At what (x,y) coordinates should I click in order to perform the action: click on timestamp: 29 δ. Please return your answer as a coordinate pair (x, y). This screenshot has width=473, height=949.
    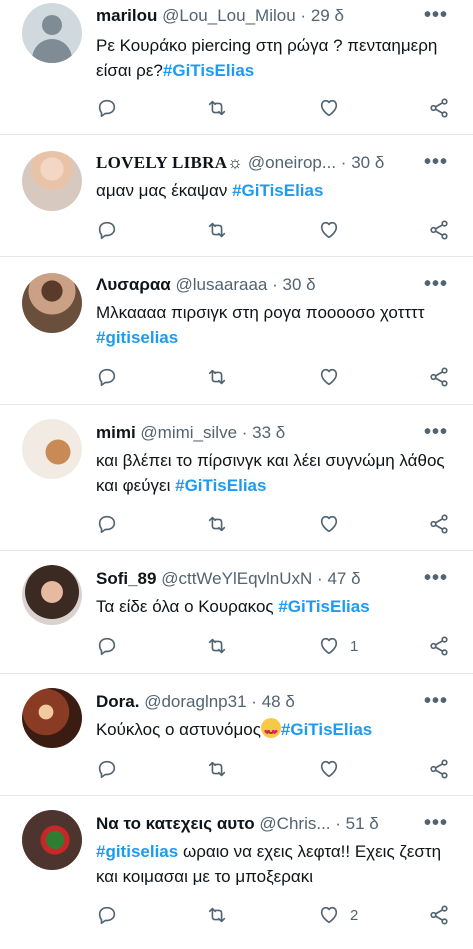
    Looking at the image, I should click on (327, 15).